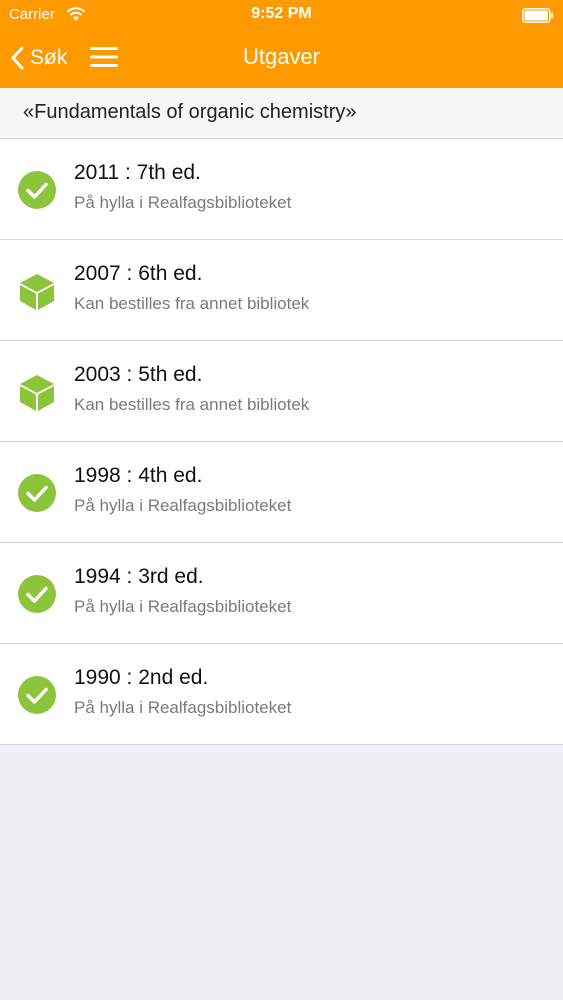  I want to click on status-bar: Carrier 9:52 PM, so click(281, 15).